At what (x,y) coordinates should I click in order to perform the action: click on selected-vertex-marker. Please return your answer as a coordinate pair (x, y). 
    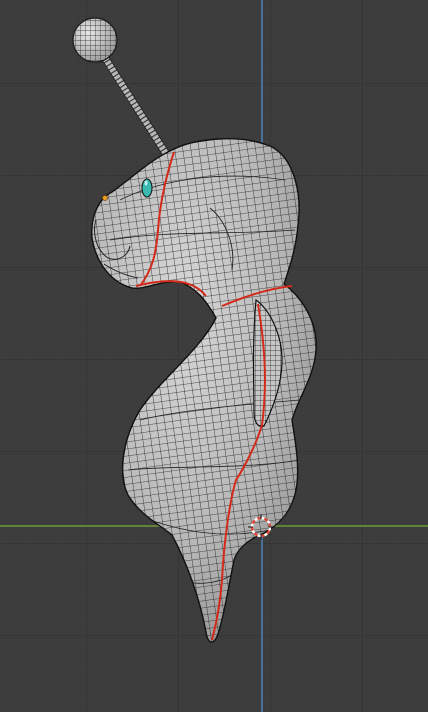
    Looking at the image, I should click on (105, 198).